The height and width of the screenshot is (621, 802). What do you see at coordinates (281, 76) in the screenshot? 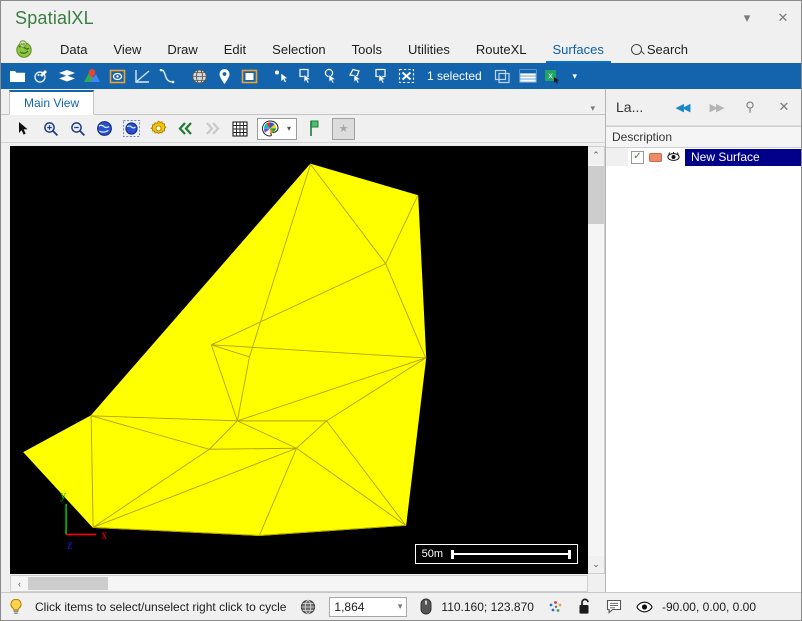
I see `point-select-icon` at bounding box center [281, 76].